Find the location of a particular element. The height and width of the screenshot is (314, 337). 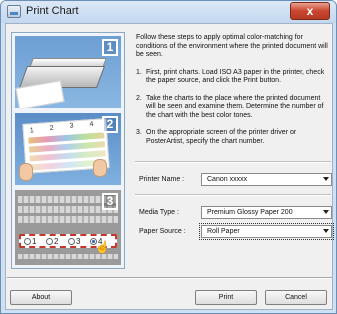

chart-option-3: 3 is located at coordinates (74, 242).